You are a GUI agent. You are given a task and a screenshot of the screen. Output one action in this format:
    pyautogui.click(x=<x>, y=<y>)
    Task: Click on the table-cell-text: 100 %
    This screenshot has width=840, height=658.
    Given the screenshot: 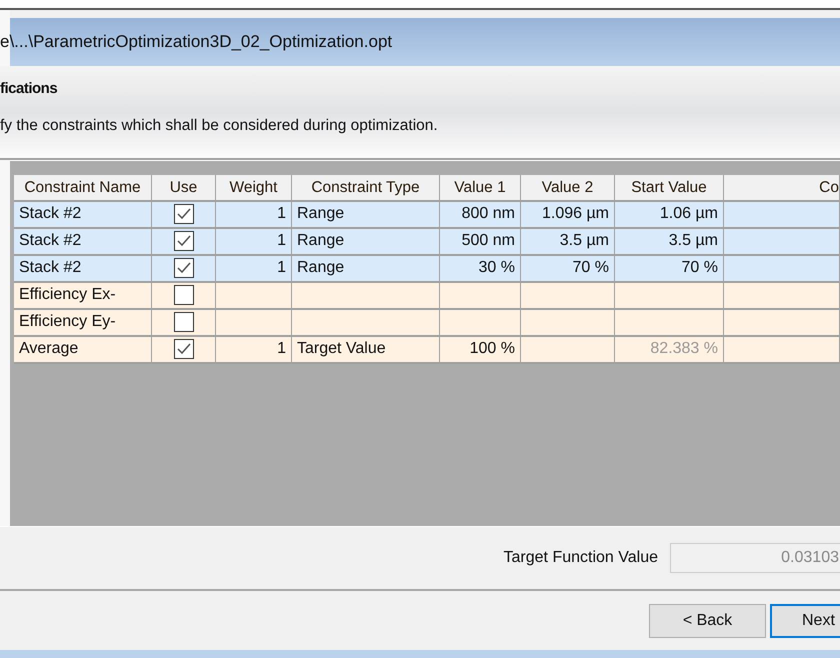 What is the action you would take?
    pyautogui.click(x=492, y=349)
    